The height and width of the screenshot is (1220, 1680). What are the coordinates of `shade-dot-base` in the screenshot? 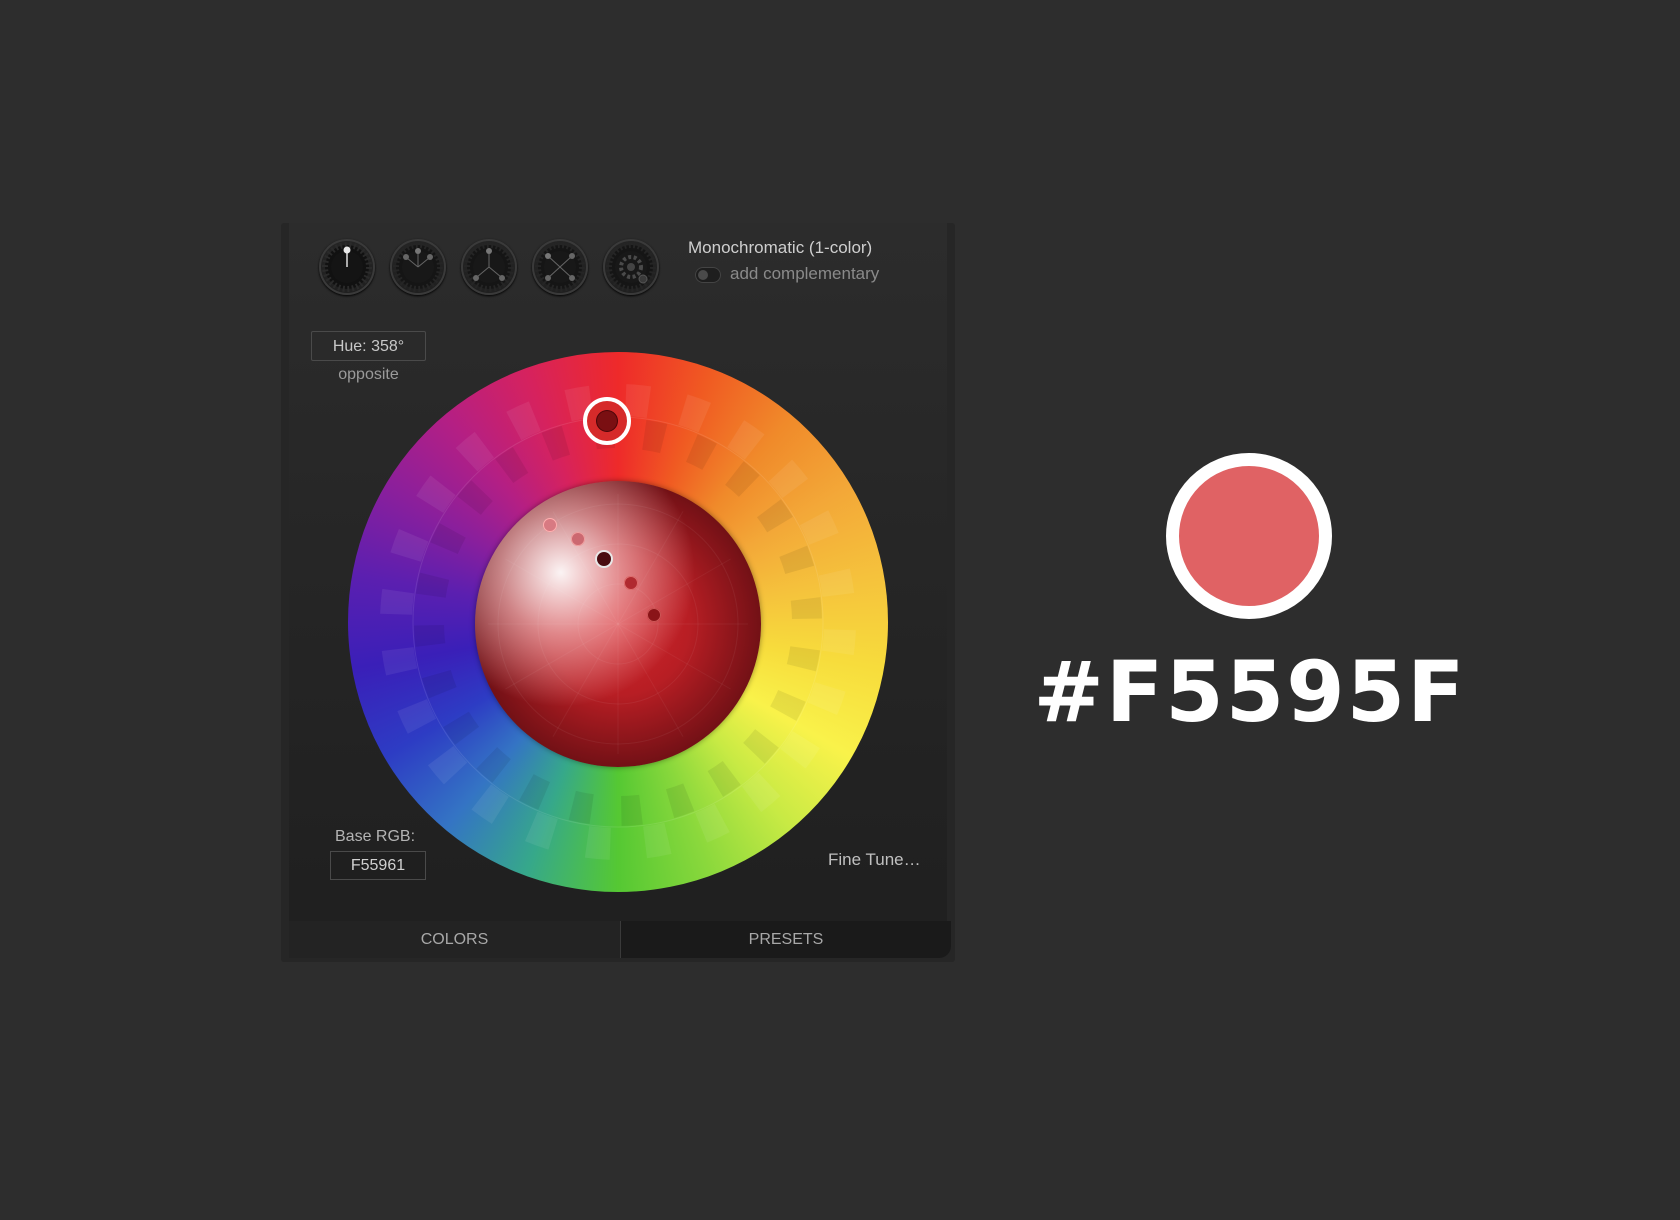 It's located at (604, 559).